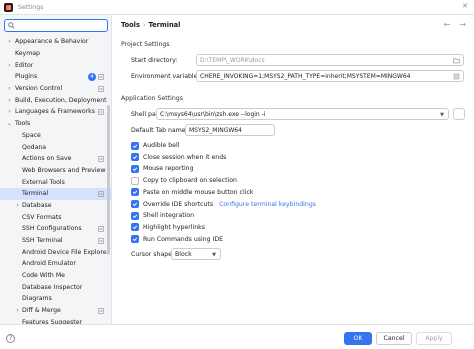 The height and width of the screenshot is (349, 474). Describe the element at coordinates (232, 60) in the screenshot. I see `start-directory-value: D:\TEMP\_WORK\docs` at that location.